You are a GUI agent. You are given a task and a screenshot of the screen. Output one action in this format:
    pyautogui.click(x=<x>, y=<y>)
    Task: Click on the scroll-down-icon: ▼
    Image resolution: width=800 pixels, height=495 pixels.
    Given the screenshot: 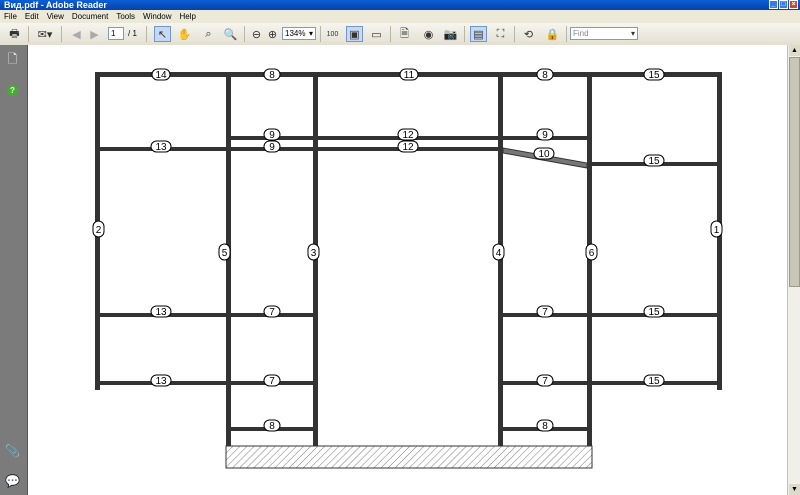 What is the action you would take?
    pyautogui.click(x=794, y=489)
    